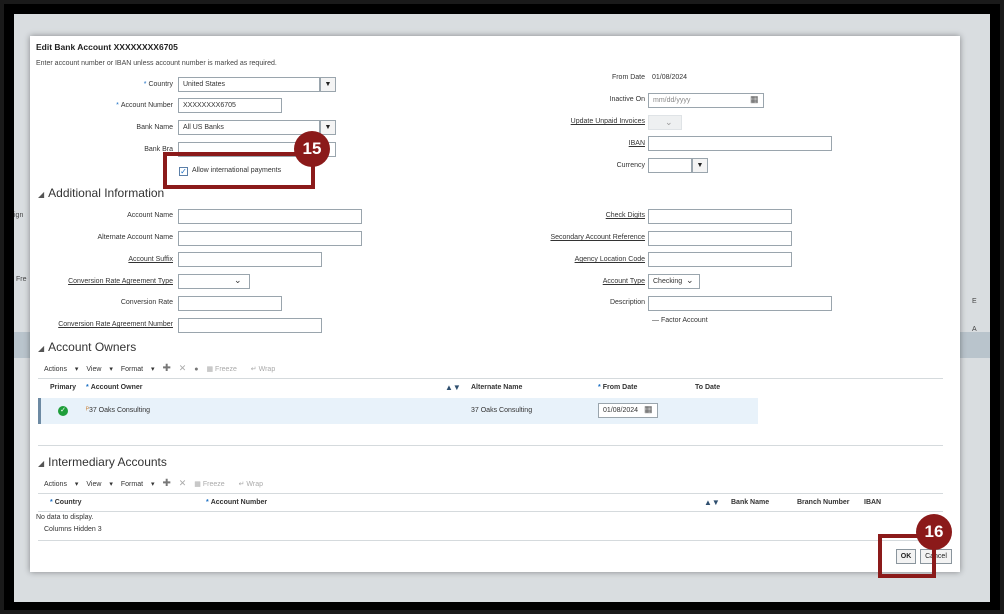 The image size is (1004, 614). I want to click on factor-account-checkbox-label: — Factor Account, so click(680, 320).